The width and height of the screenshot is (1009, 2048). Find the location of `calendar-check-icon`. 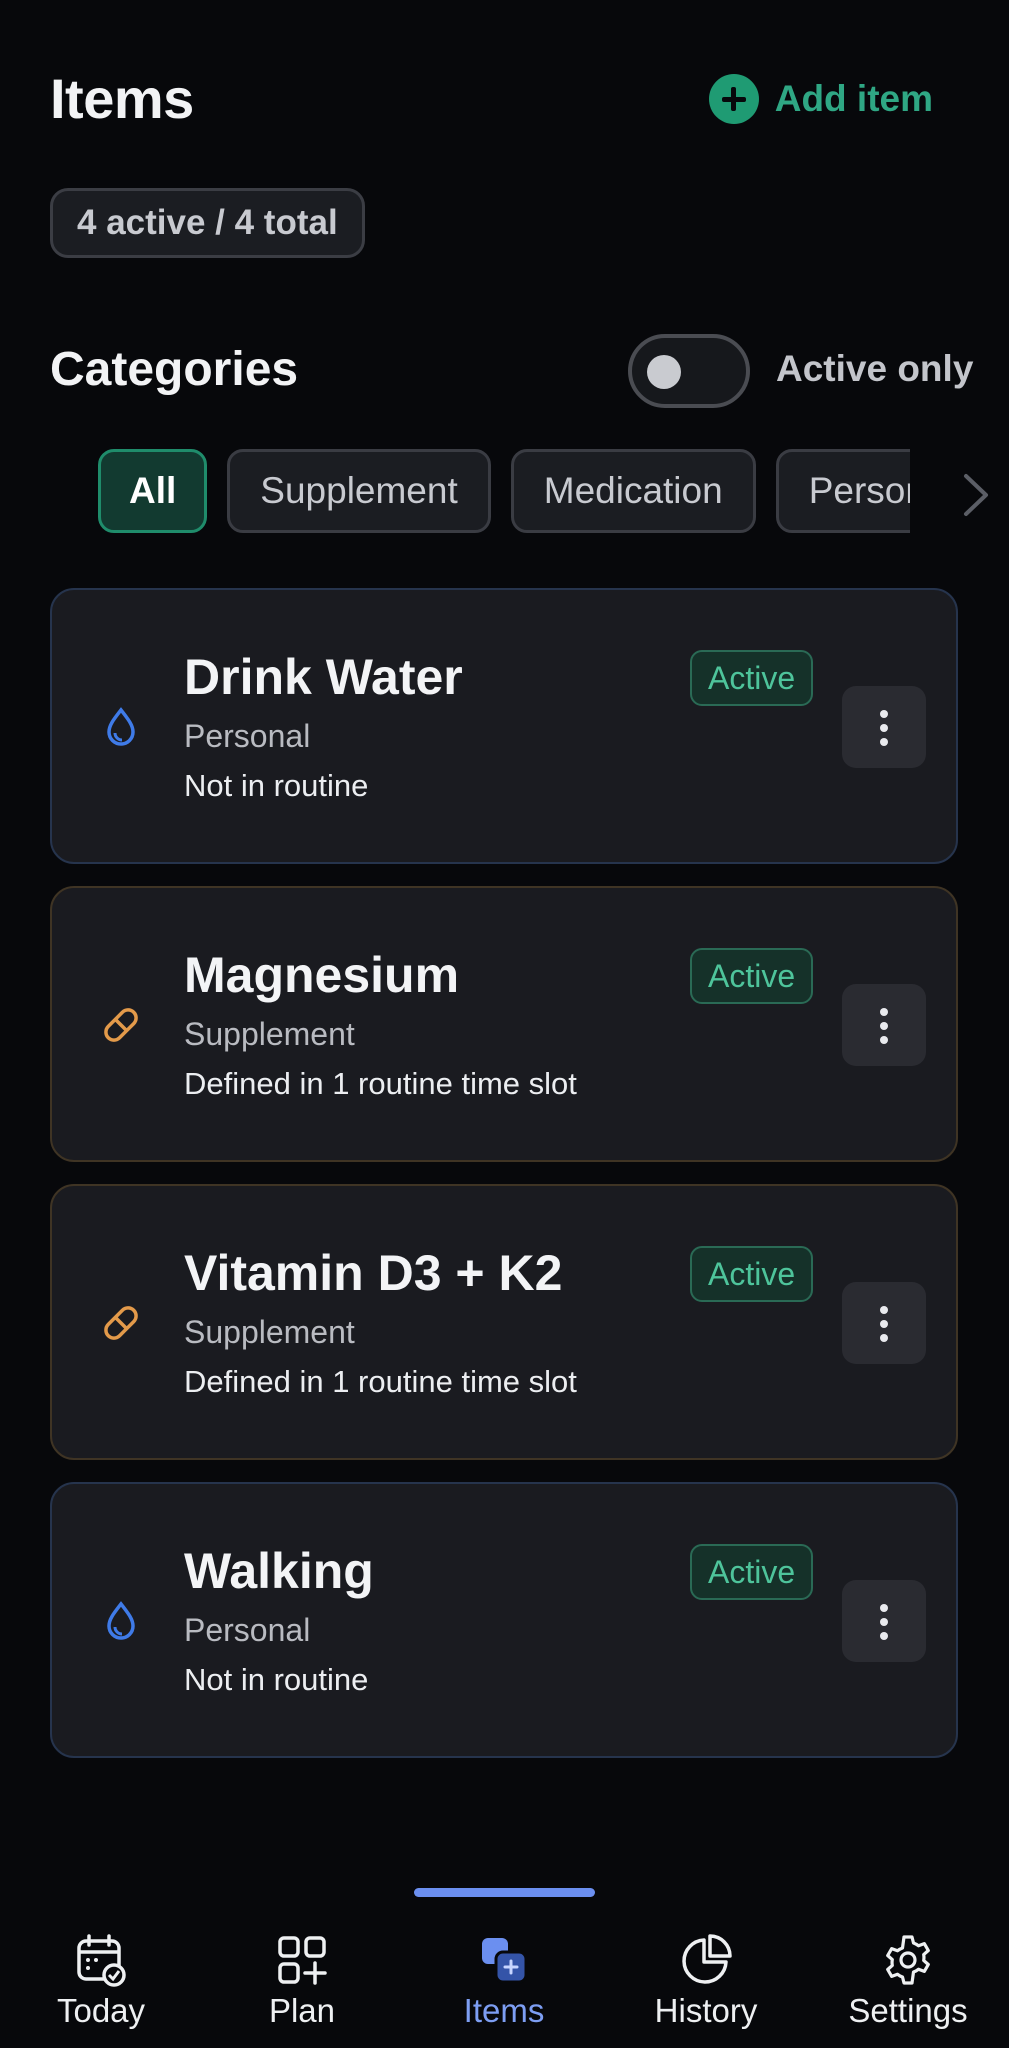

calendar-check-icon is located at coordinates (101, 1960).